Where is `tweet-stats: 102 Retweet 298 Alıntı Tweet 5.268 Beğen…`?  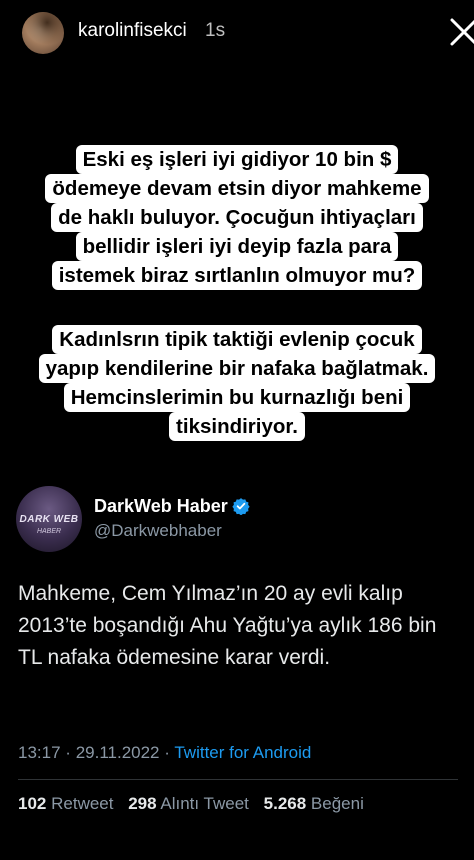
tweet-stats: 102 Retweet 298 Alıntı Tweet 5.268 Beğen… is located at coordinates (196, 804).